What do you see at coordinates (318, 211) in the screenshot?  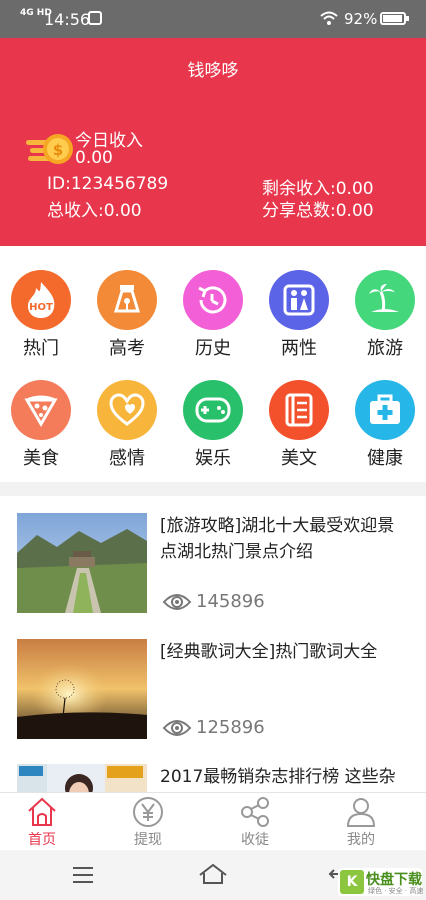 I see `share-total: 分享总数:0.00` at bounding box center [318, 211].